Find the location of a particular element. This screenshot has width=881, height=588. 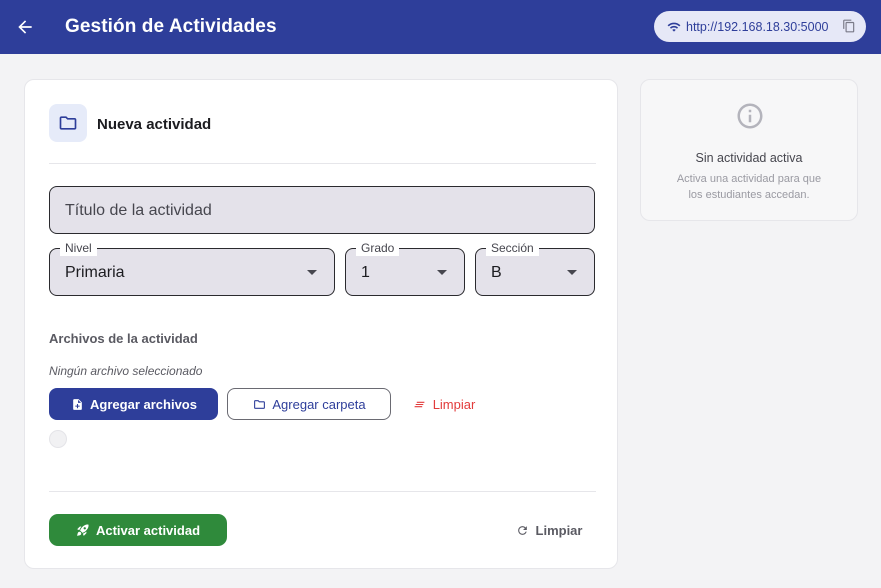

rocket-icon is located at coordinates (83, 530).